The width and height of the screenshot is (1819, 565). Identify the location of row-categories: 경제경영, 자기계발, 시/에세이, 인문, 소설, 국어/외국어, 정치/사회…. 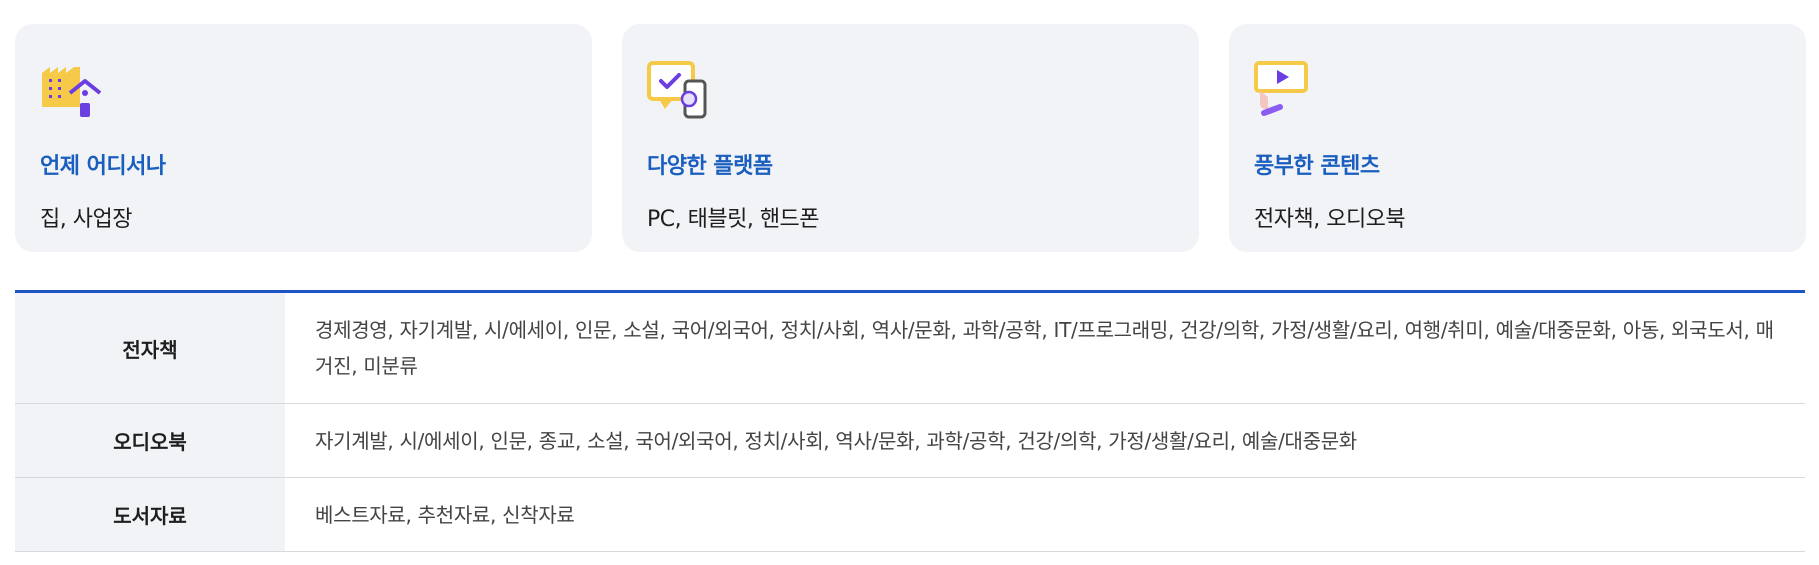
(1044, 348).